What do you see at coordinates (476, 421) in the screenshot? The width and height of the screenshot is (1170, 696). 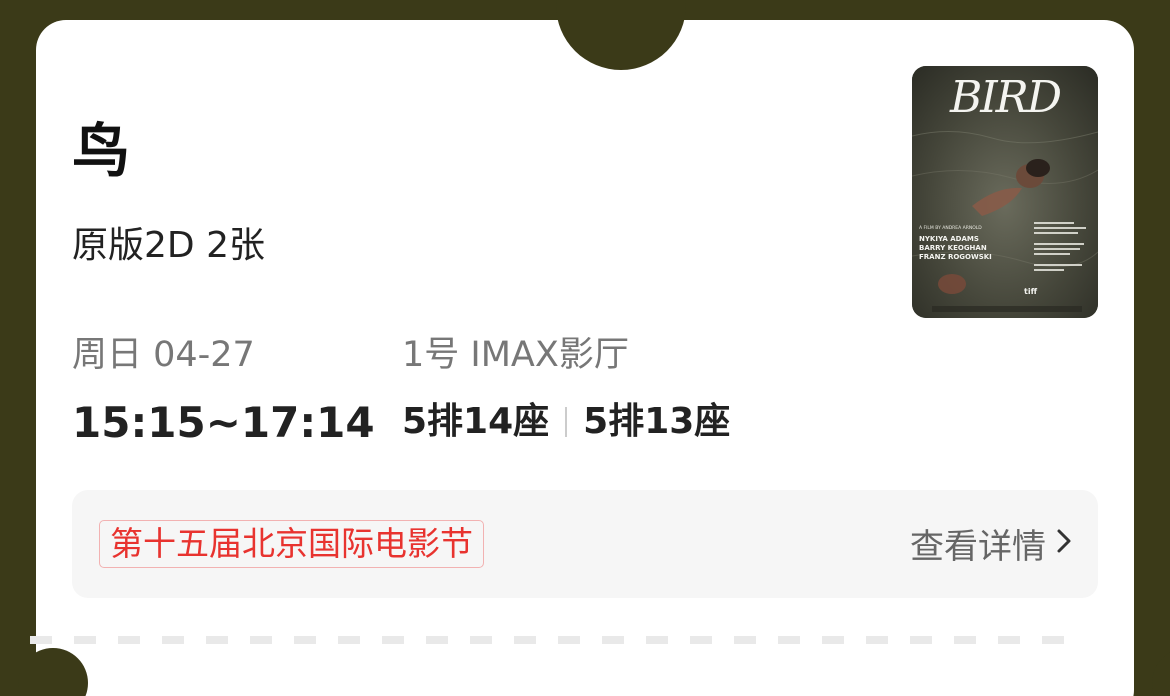 I see `seat-1: 5排14座` at bounding box center [476, 421].